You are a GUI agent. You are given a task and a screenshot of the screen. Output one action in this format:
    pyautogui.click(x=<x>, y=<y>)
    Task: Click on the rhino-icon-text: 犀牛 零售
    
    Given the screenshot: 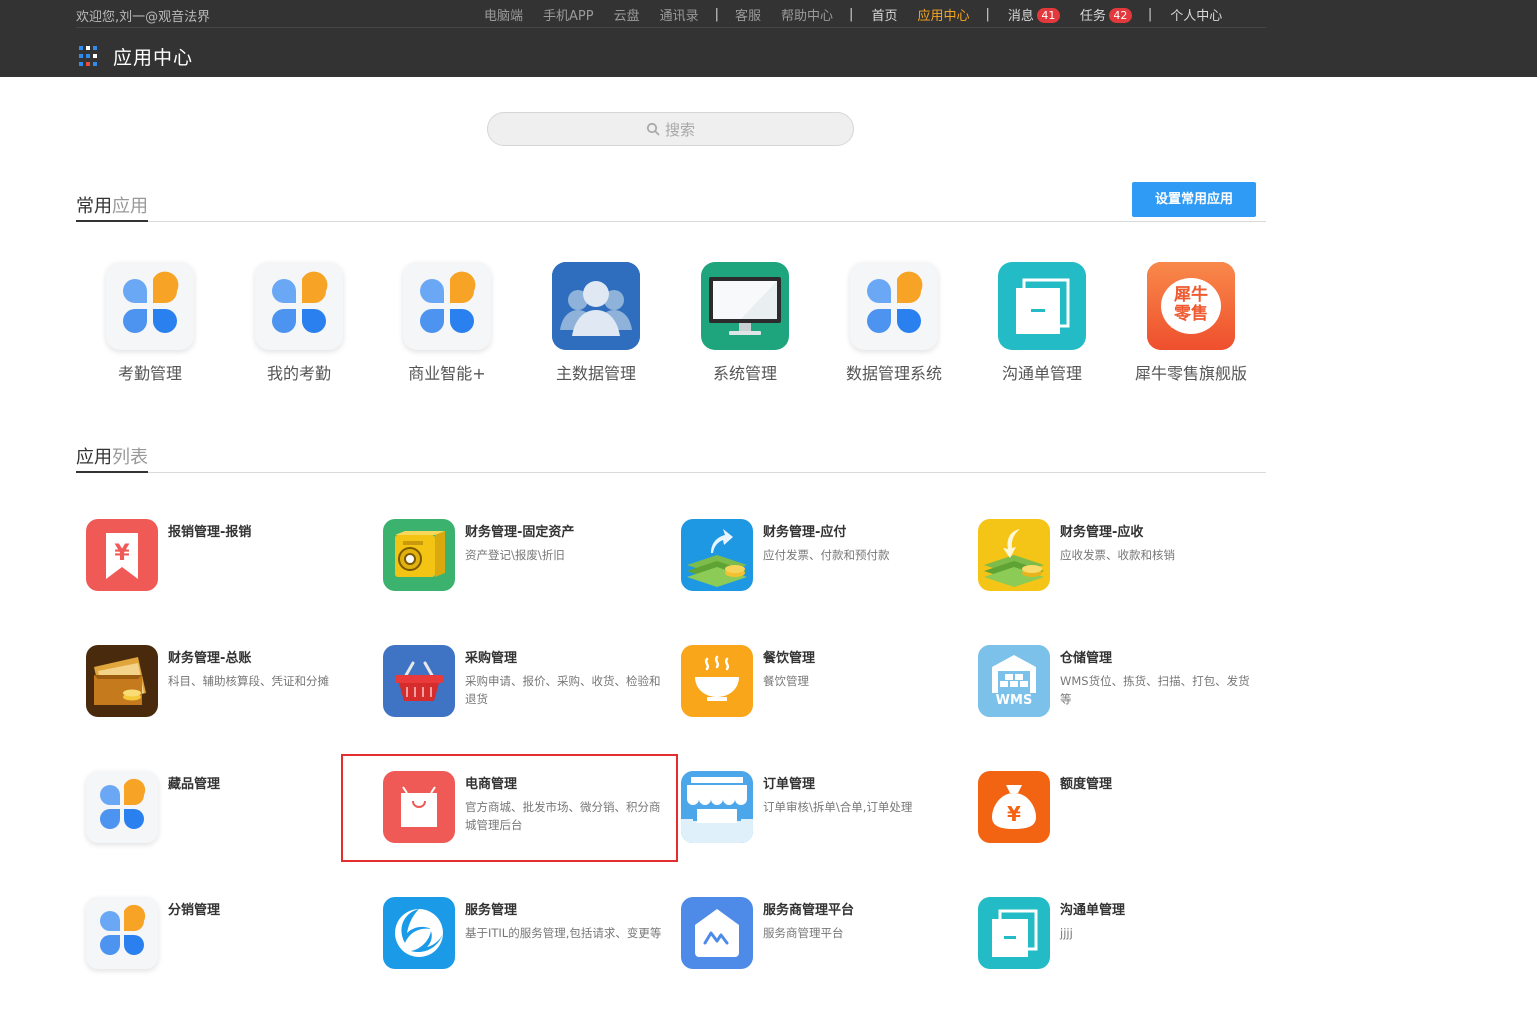 What is the action you would take?
    pyautogui.click(x=1191, y=304)
    